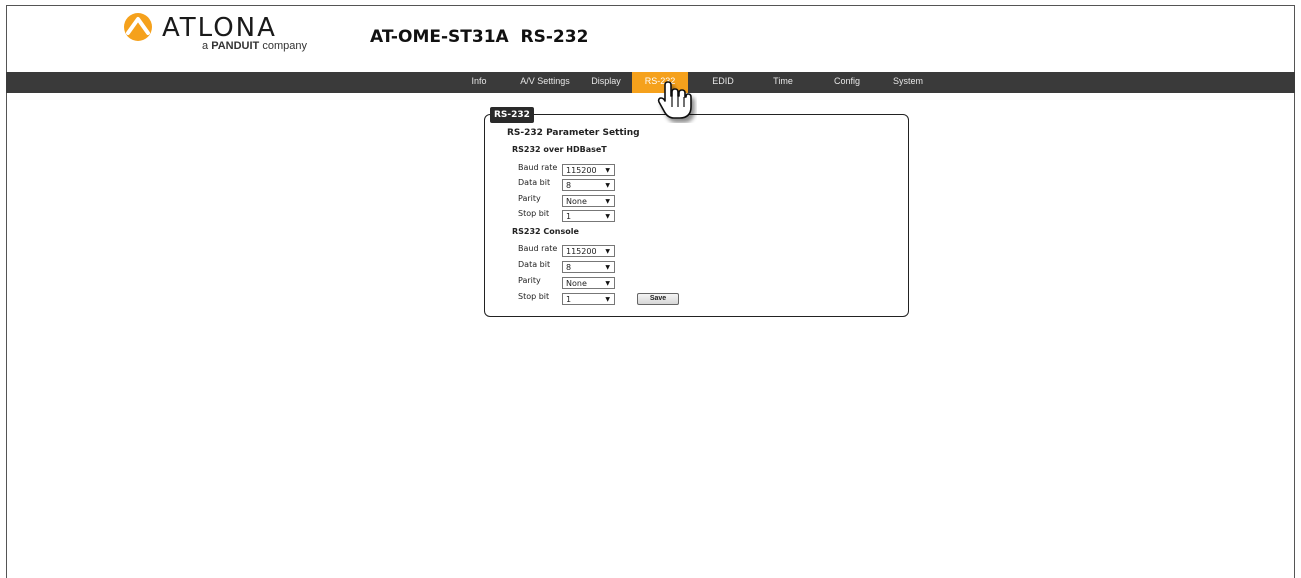 The height and width of the screenshot is (578, 1301). What do you see at coordinates (569, 267) in the screenshot?
I see `console-data-bit-value: 8` at bounding box center [569, 267].